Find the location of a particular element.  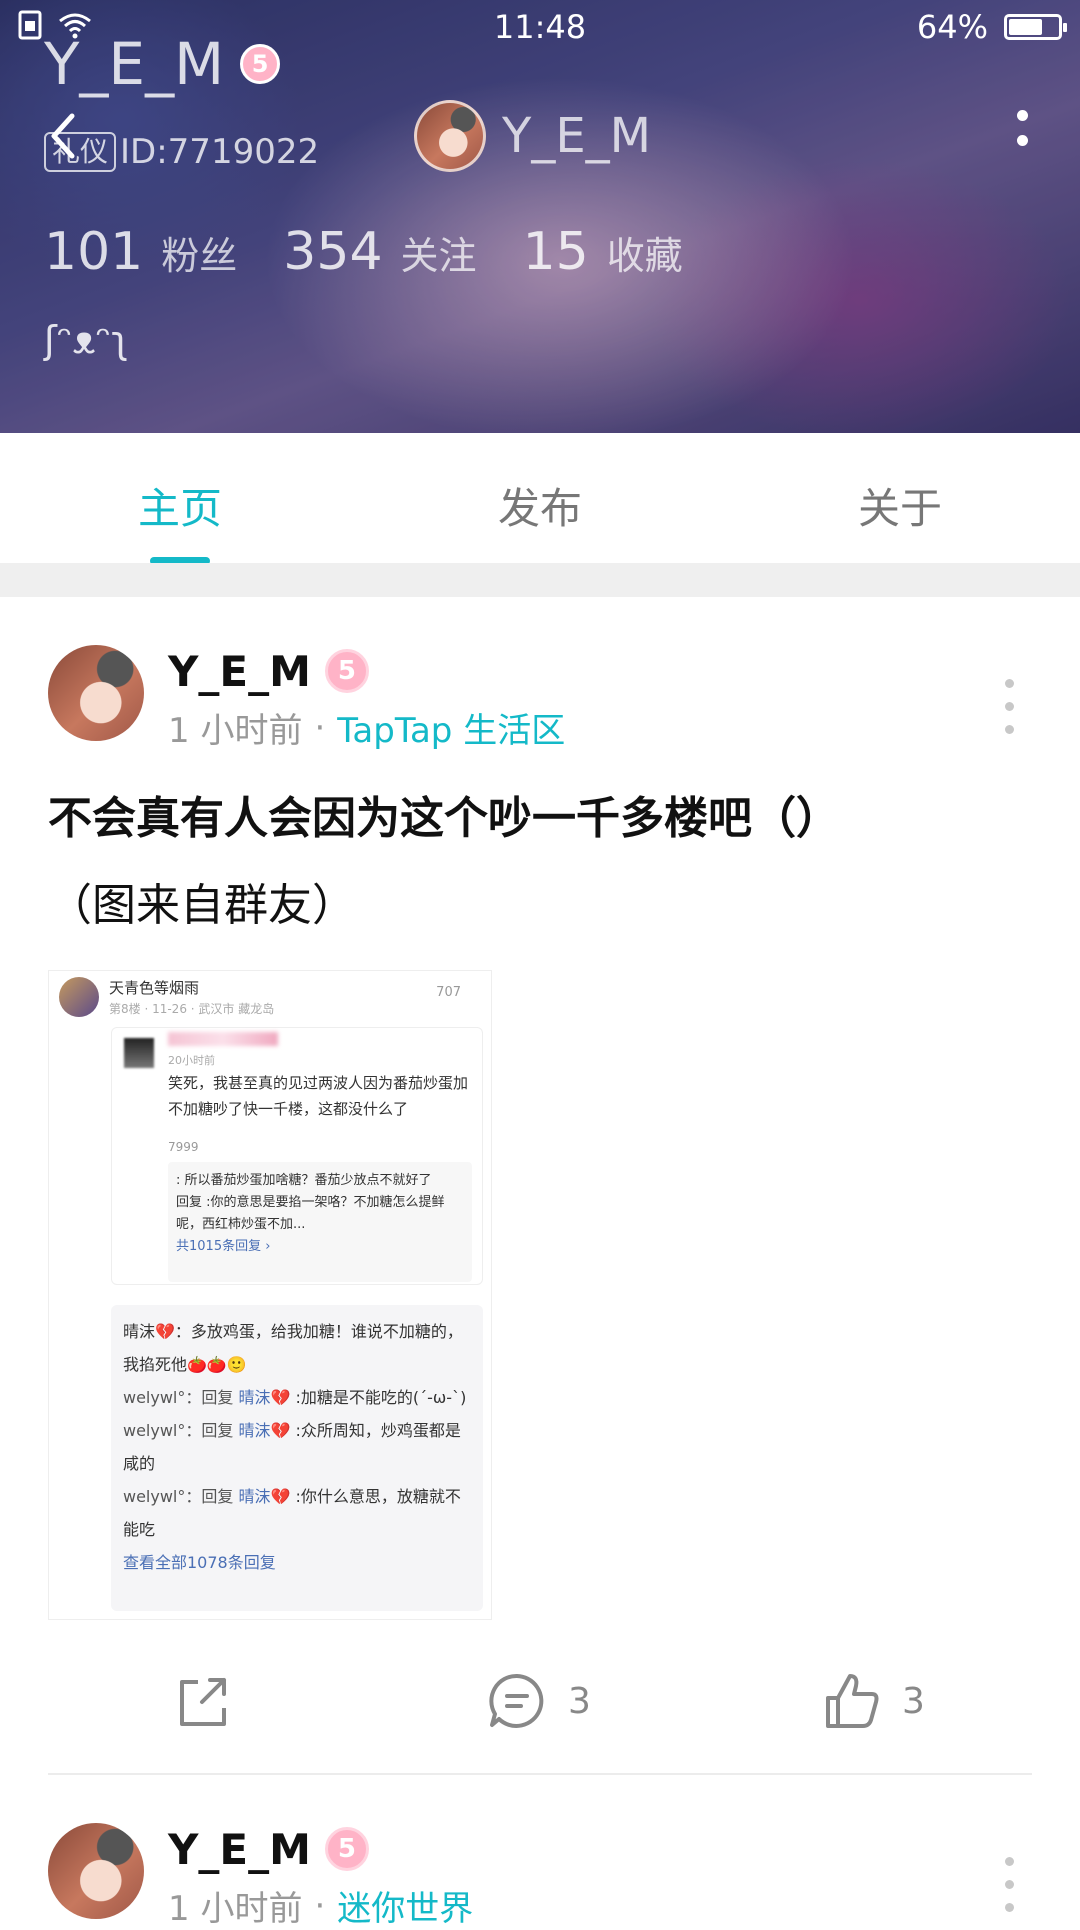

tab-home: 主页 is located at coordinates (180, 499).